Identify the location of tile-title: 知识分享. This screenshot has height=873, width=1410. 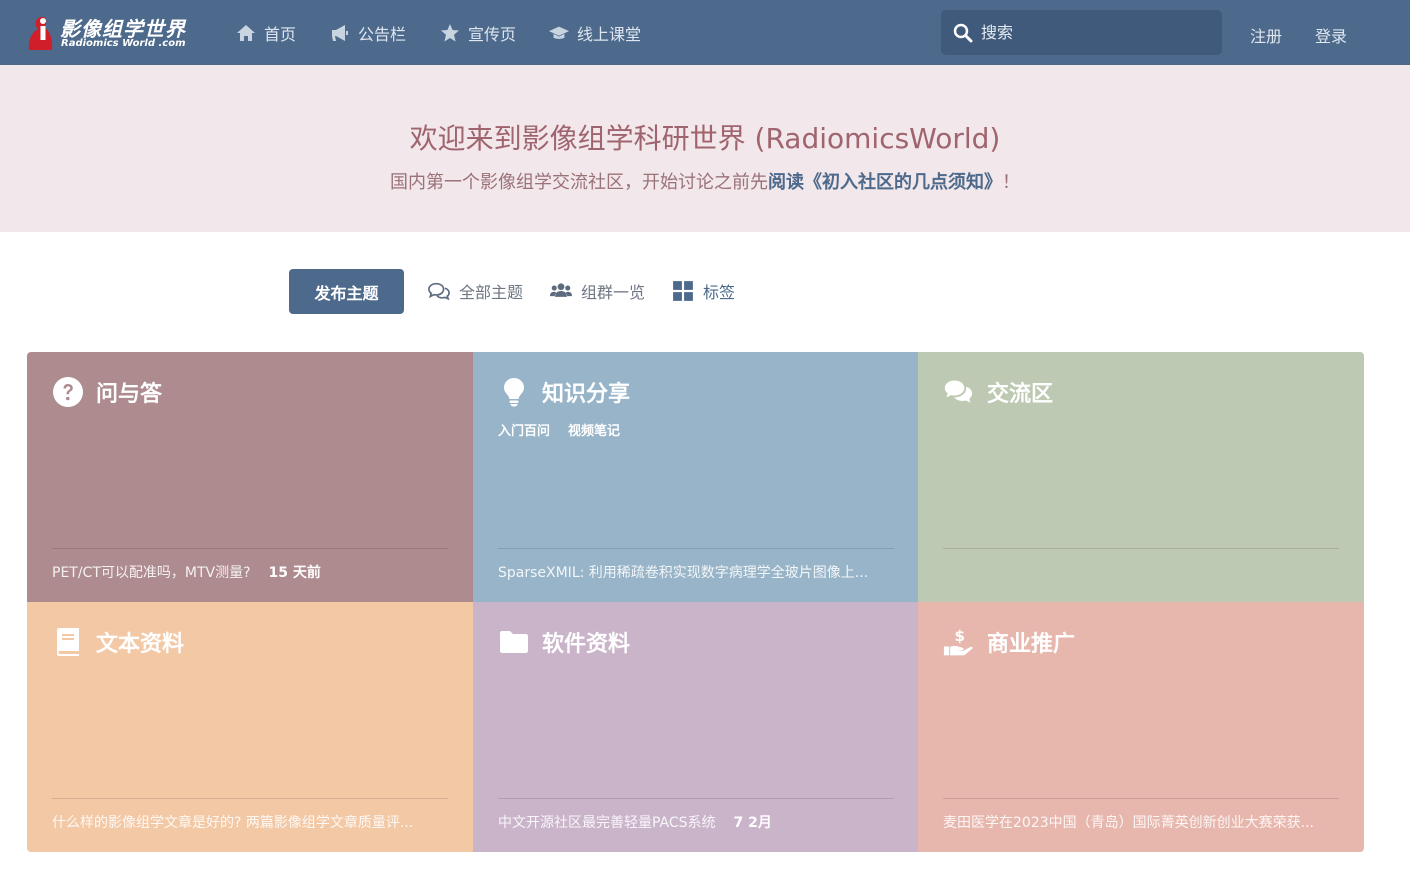
(586, 394).